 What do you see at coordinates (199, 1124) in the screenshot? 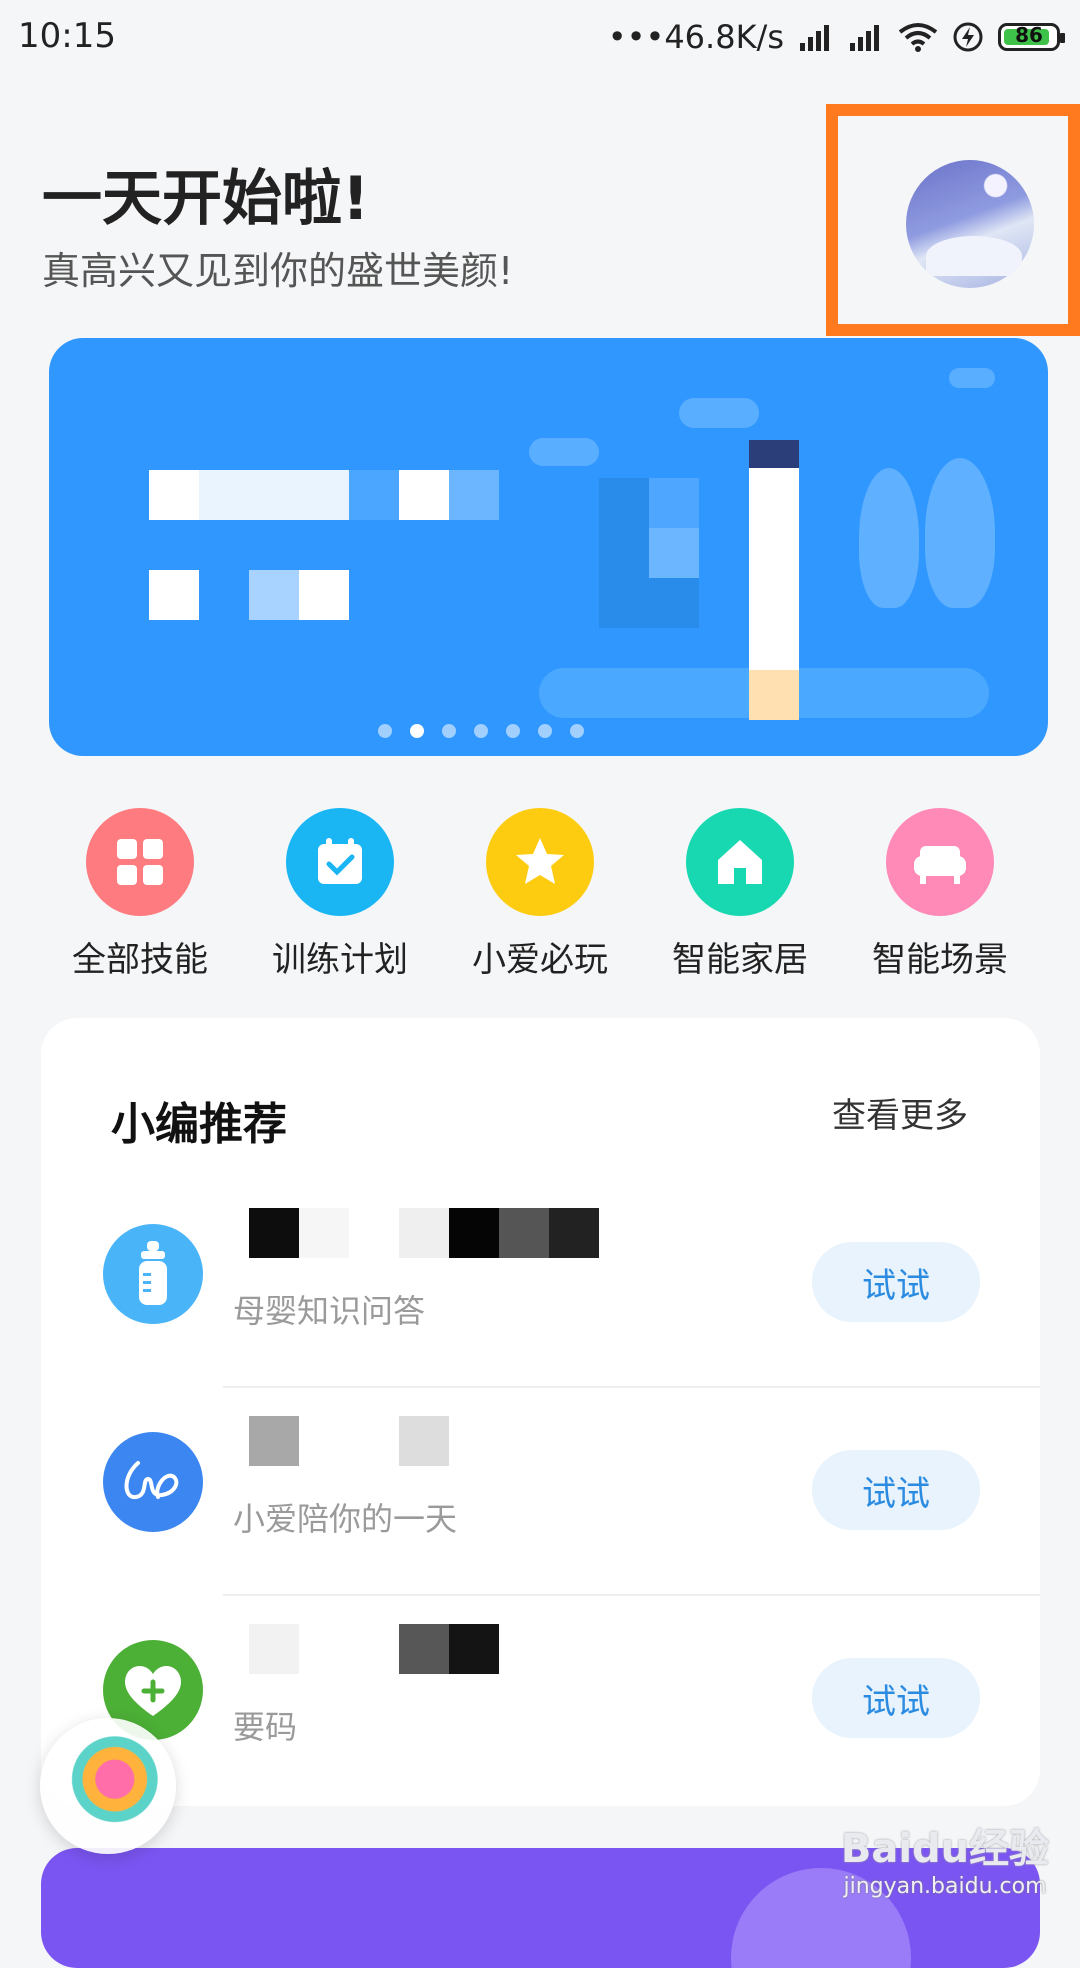
I see `card-title: 小编推荐` at bounding box center [199, 1124].